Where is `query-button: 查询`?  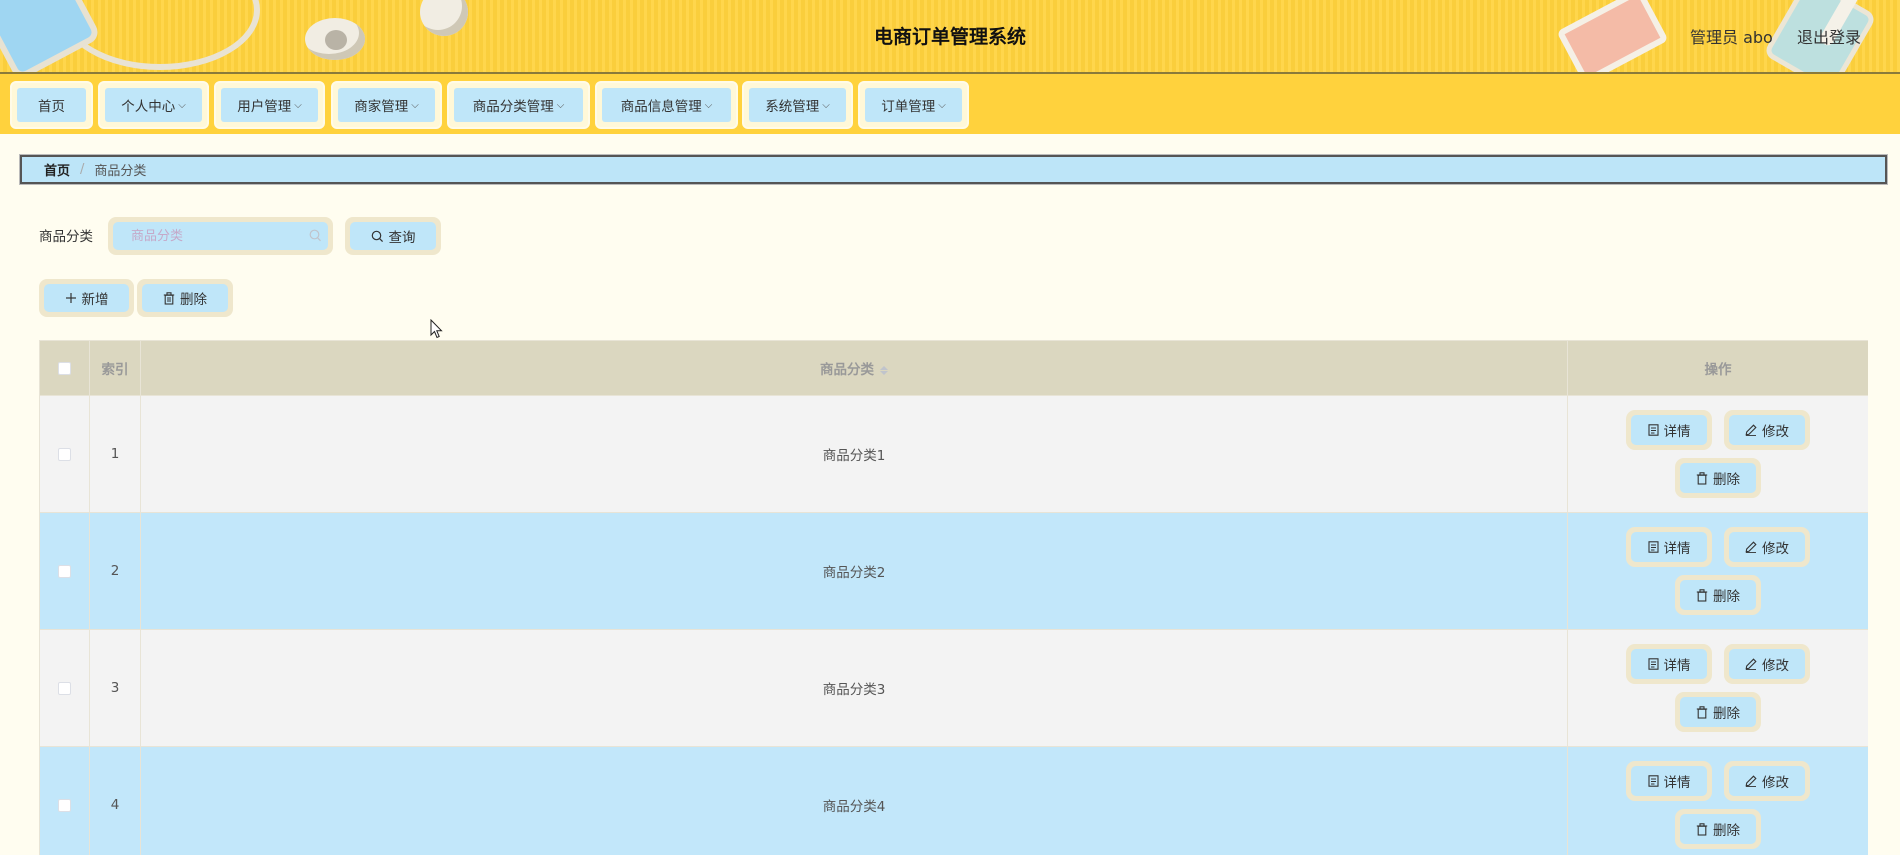 query-button: 查询 is located at coordinates (393, 236).